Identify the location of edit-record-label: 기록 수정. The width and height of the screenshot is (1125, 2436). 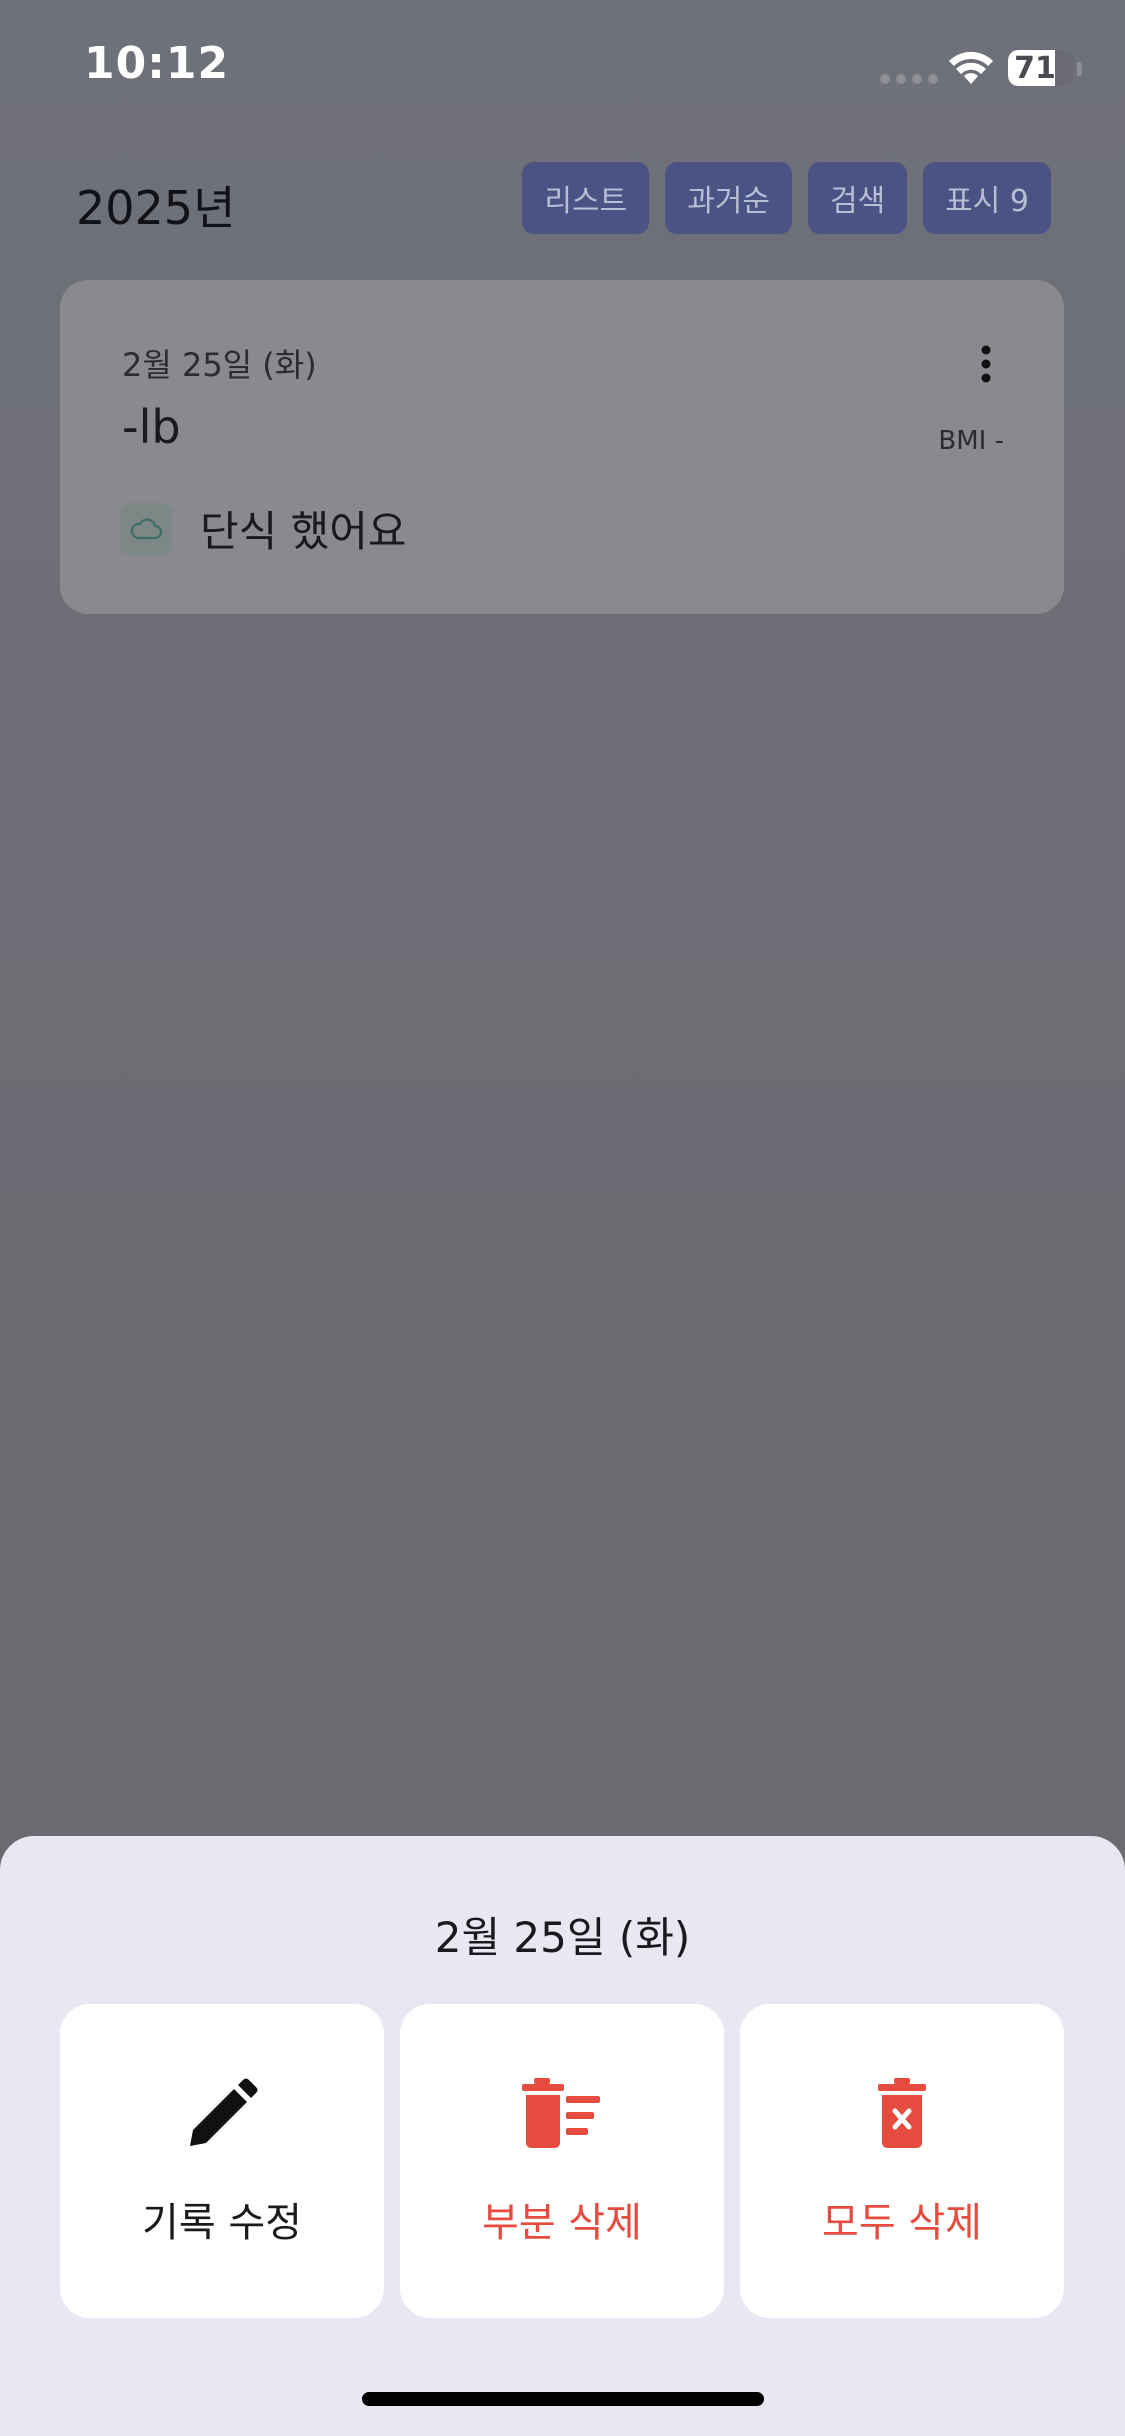
(222, 2223).